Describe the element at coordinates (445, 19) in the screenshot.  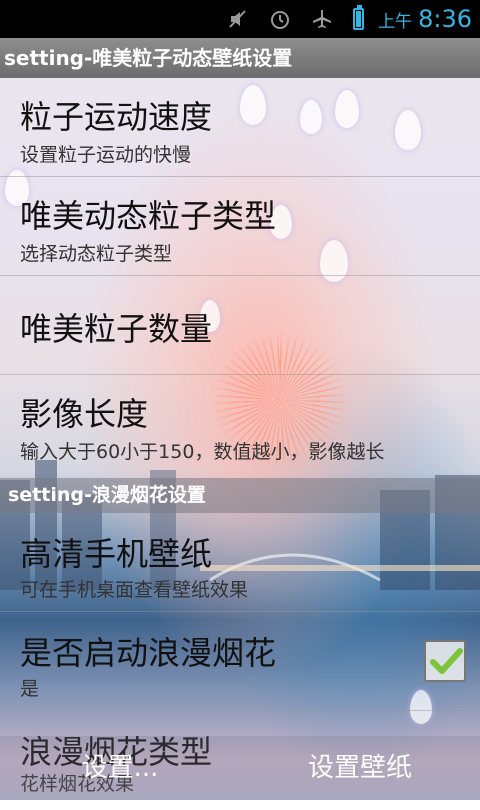
I see `clock-time: 8:36` at that location.